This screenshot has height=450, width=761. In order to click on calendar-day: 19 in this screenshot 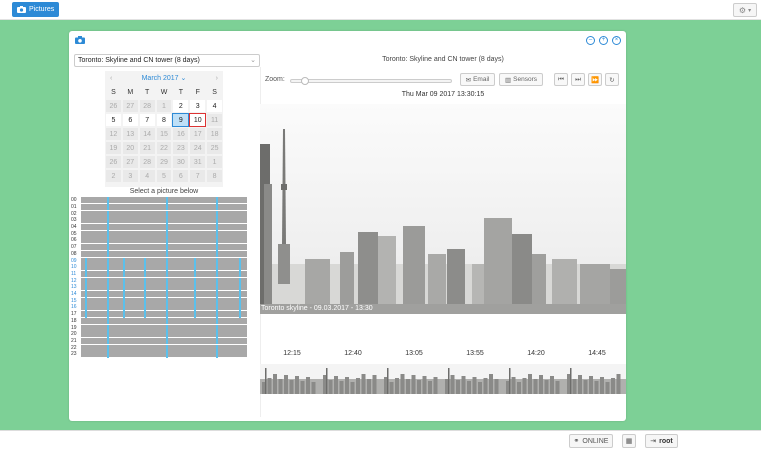, I will do `click(113, 148)`.